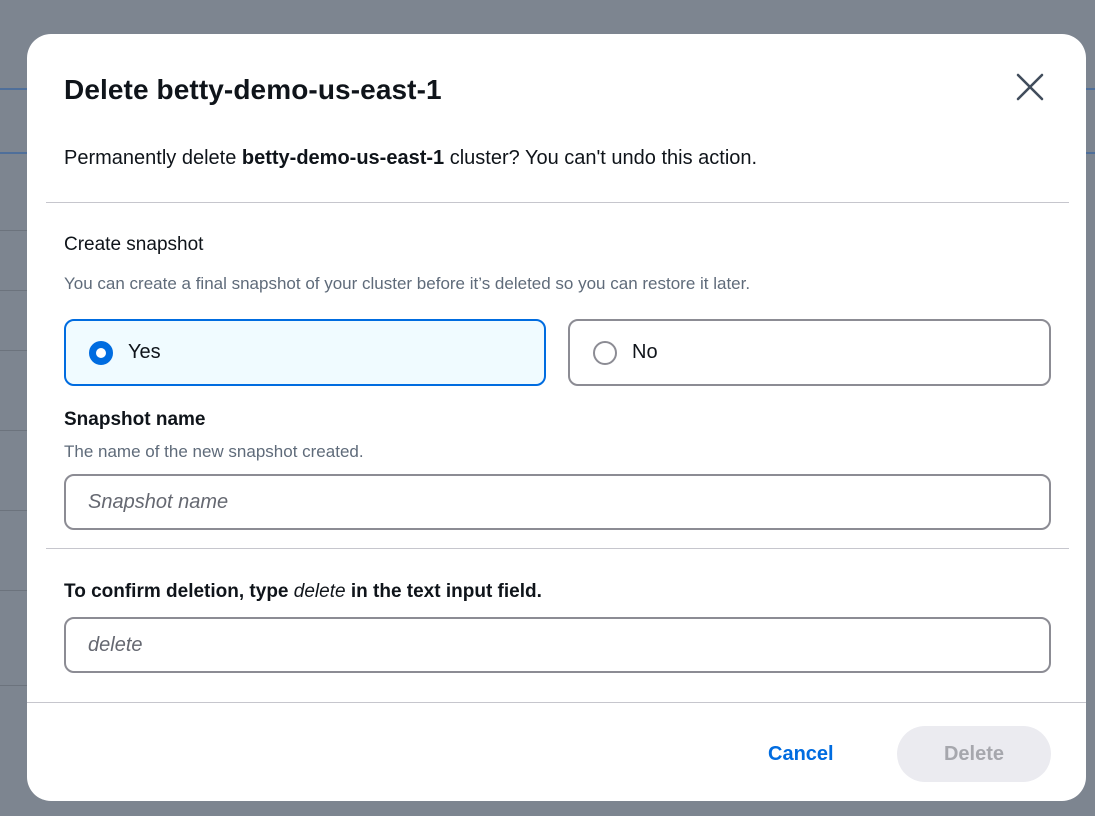  Describe the element at coordinates (144, 352) in the screenshot. I see `snapshot-option-yes-label: Yes` at that location.